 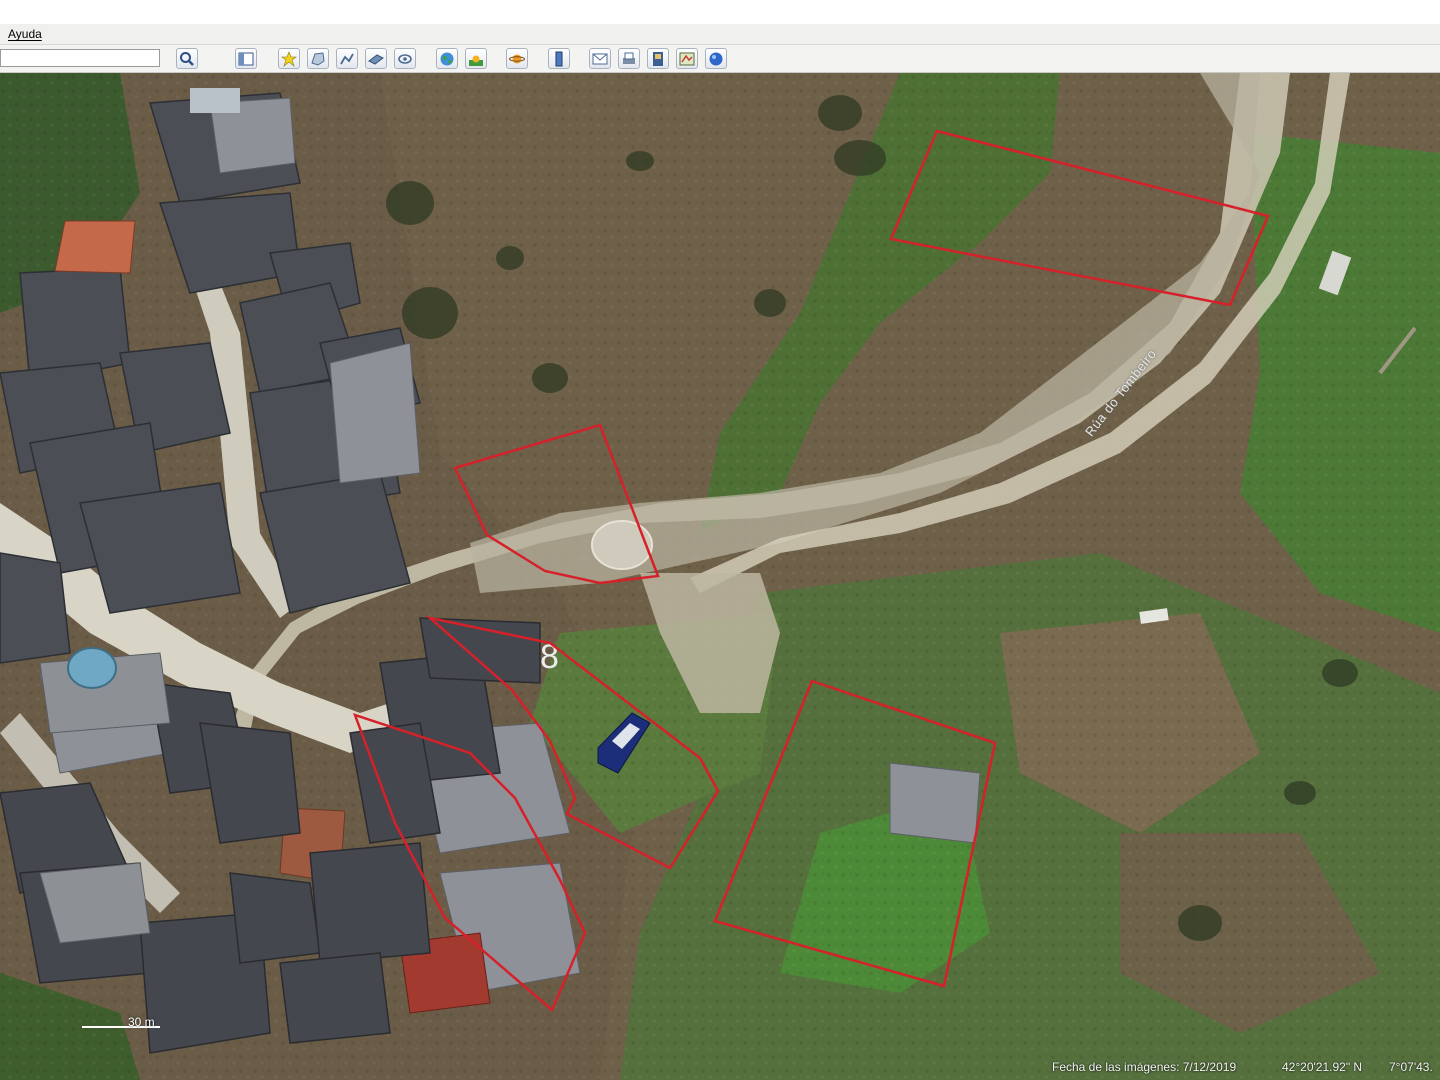 I want to click on path-icon, so click(x=347, y=59).